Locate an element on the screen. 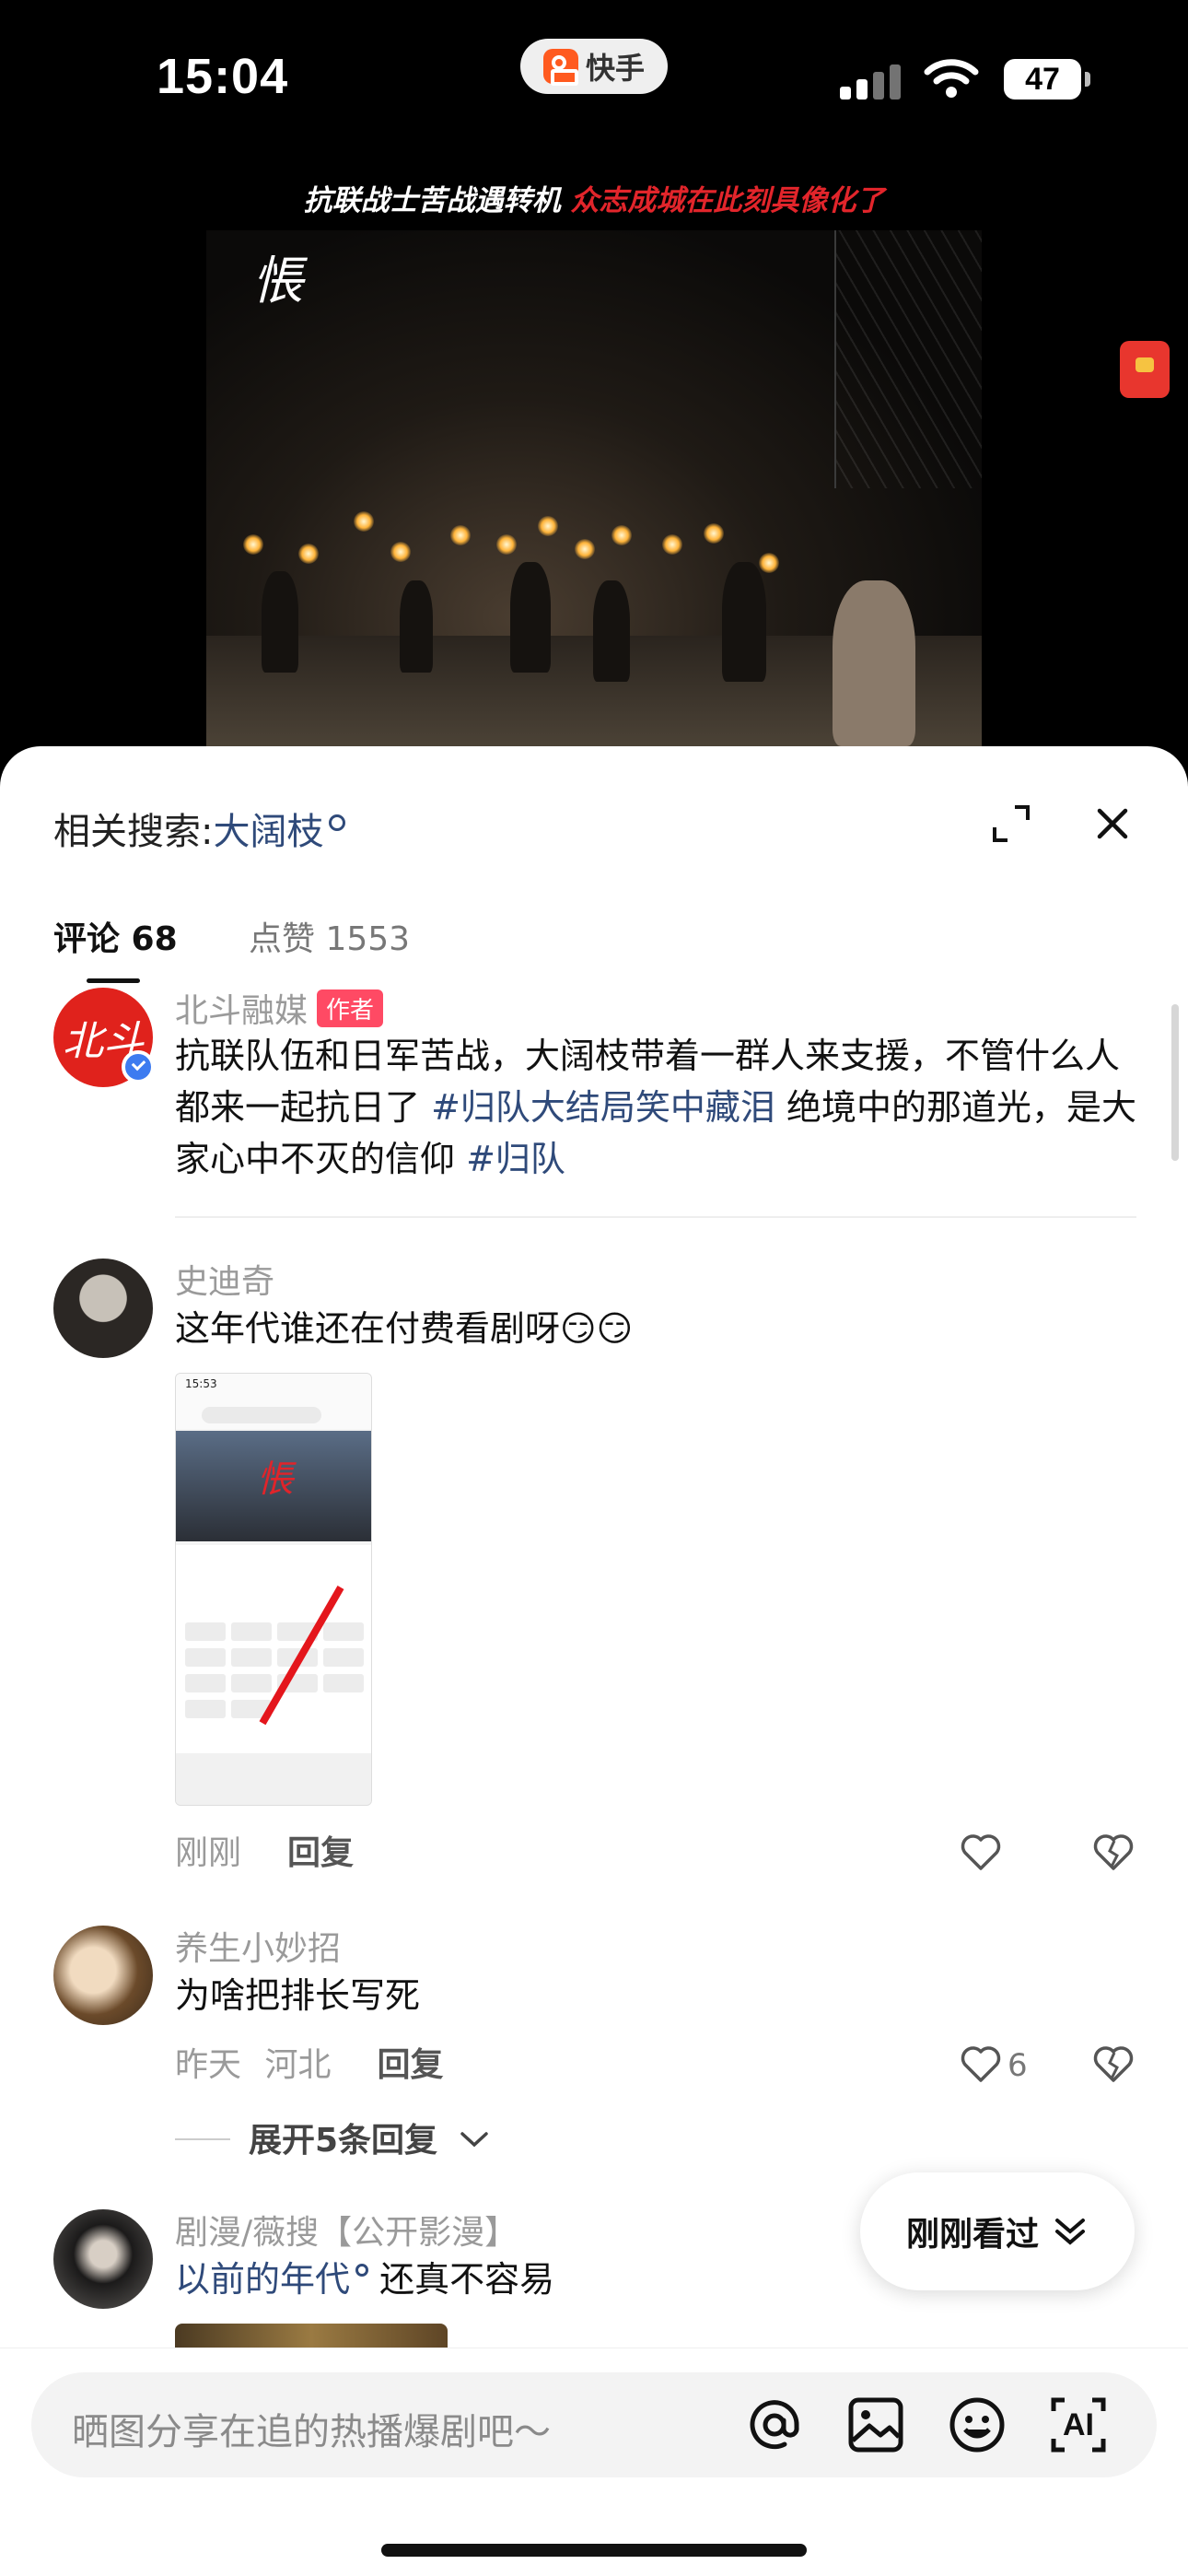  comment-meta: 刚刚 回复 is located at coordinates (264, 1850).